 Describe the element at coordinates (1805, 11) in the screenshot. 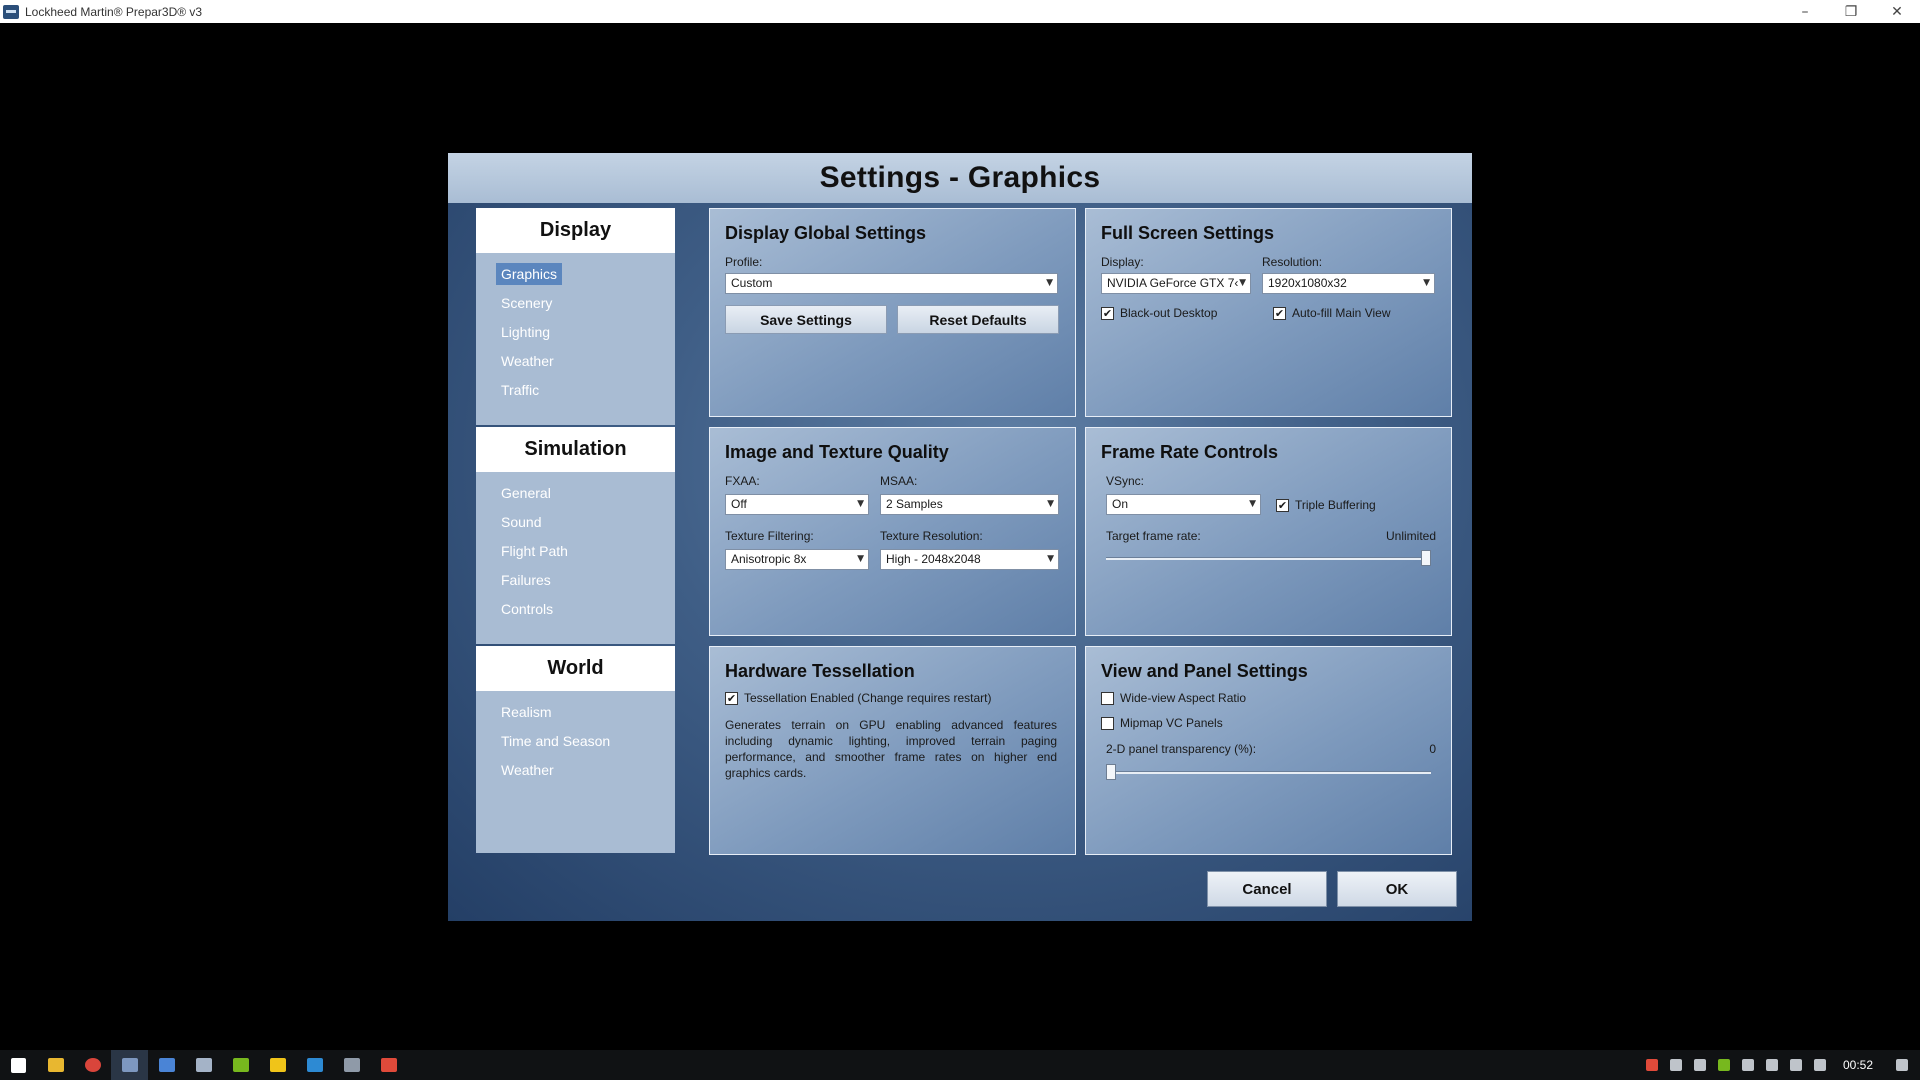

I see `minimize-button: –` at that location.